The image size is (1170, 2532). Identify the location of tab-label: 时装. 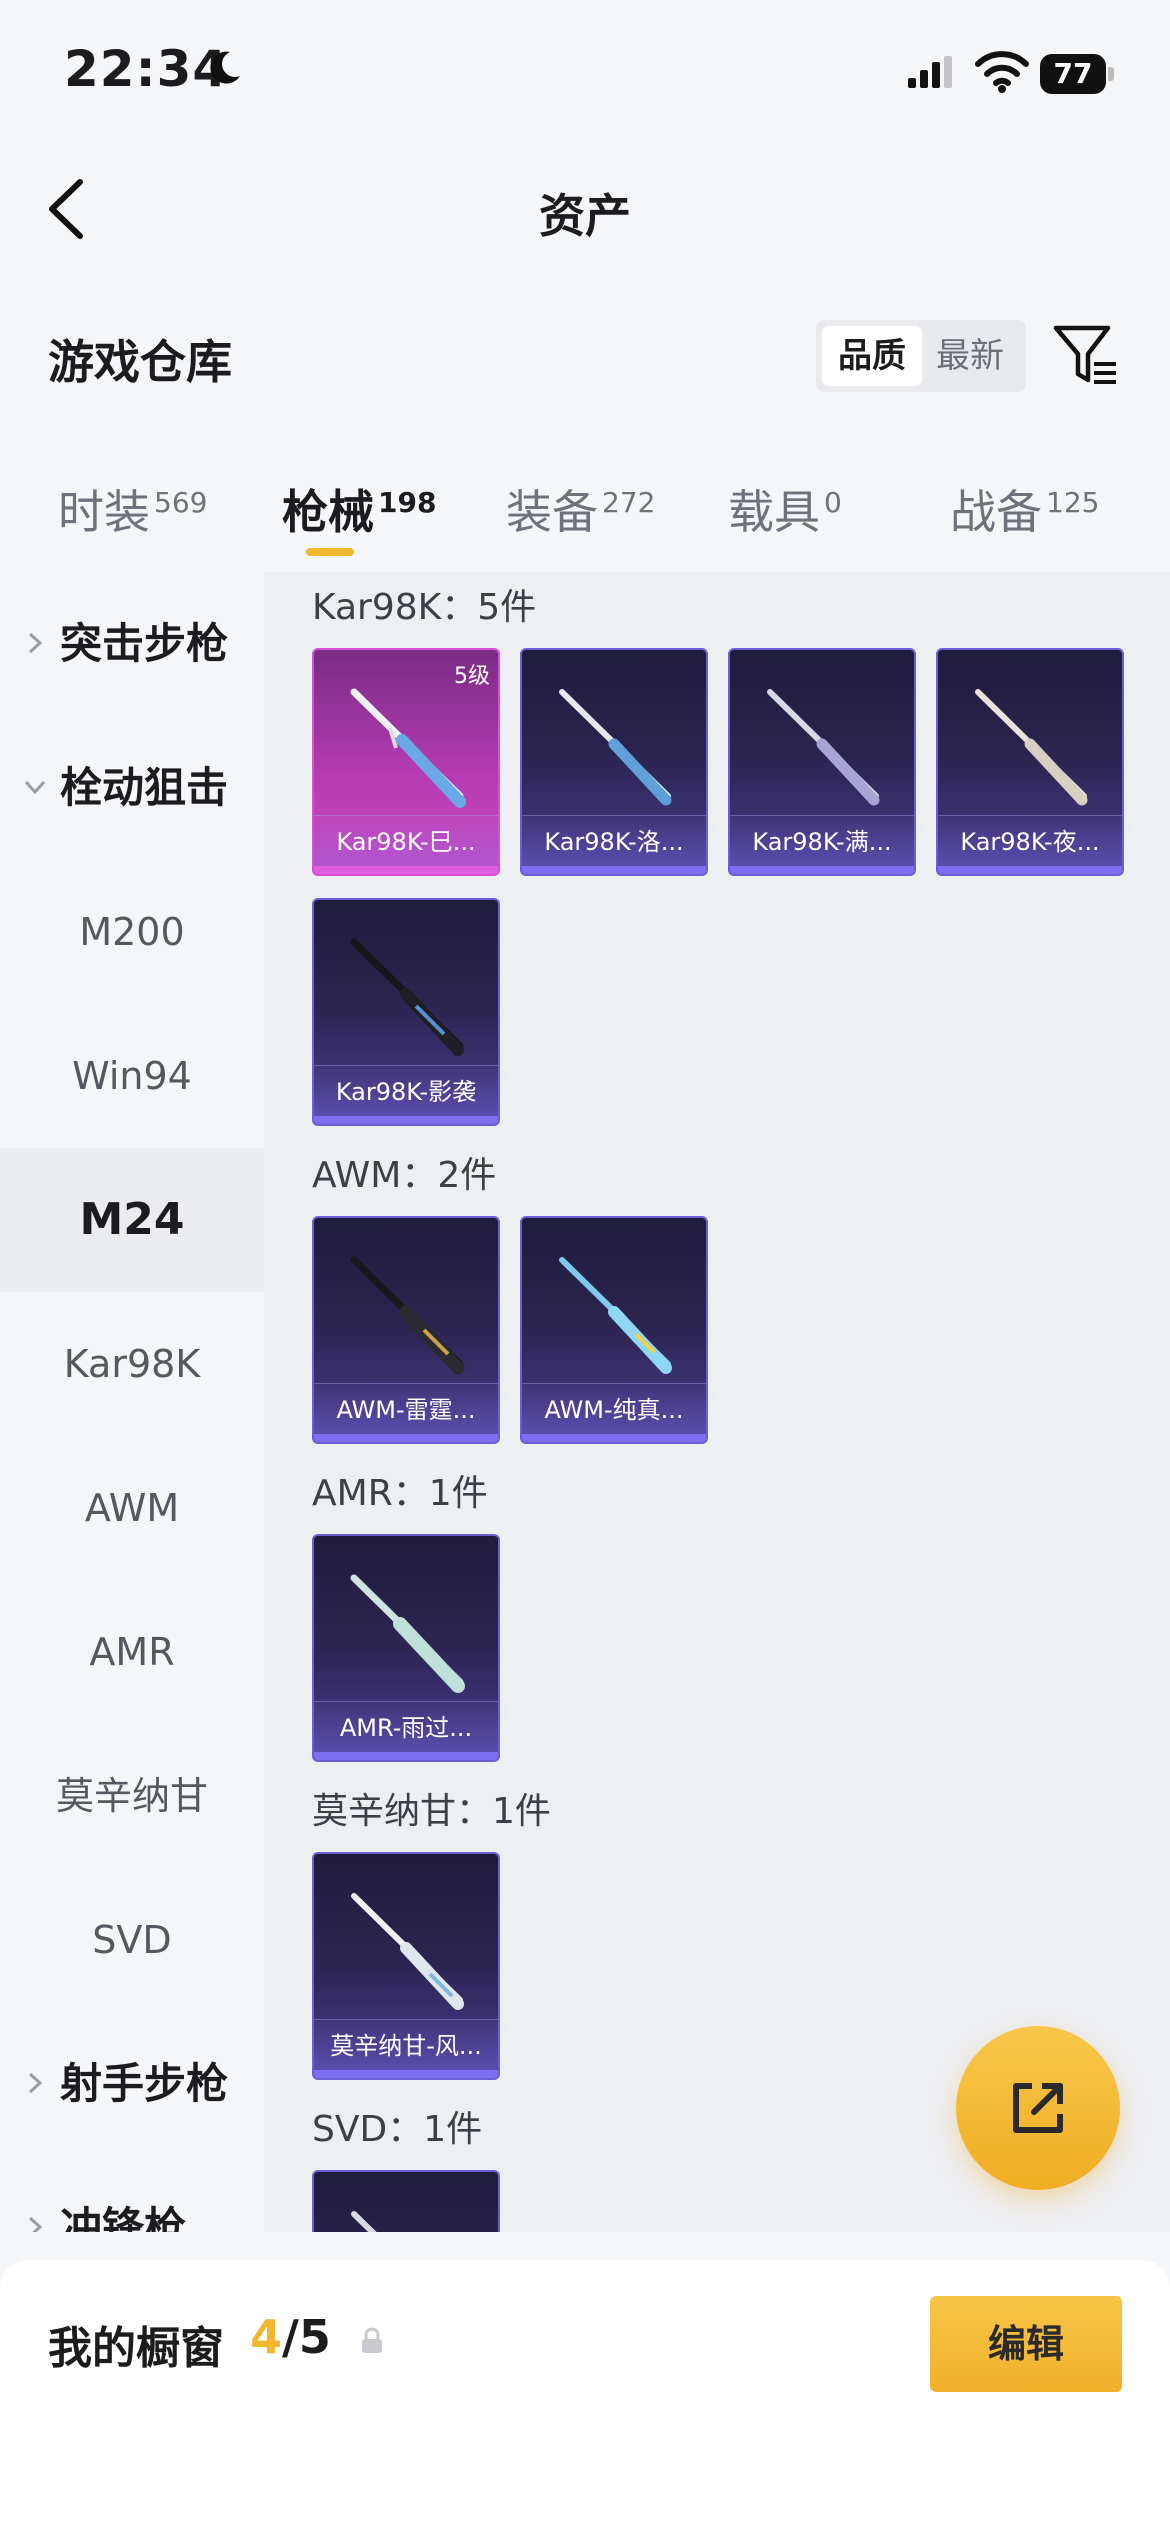
(104, 512).